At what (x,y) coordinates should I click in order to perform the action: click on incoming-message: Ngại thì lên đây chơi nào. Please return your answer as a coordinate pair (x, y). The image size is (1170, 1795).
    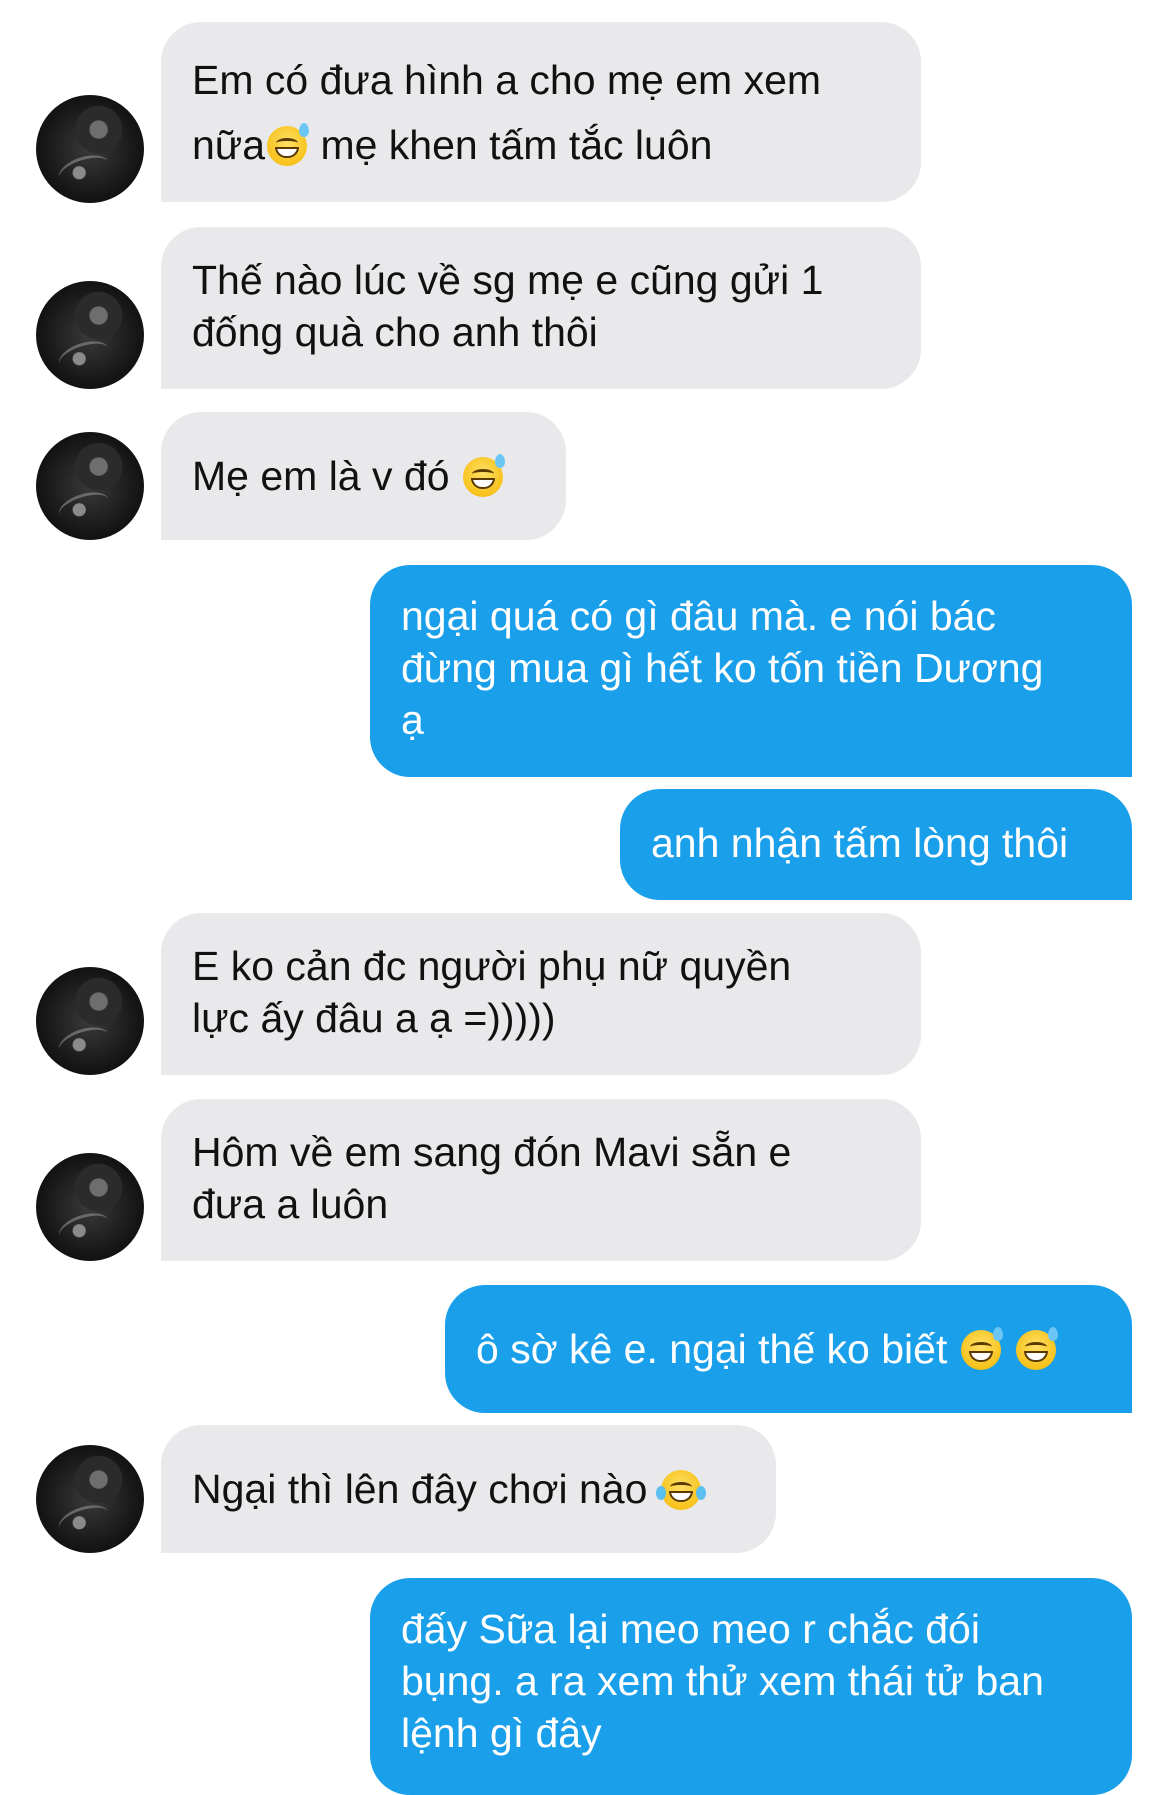
    Looking at the image, I should click on (468, 1489).